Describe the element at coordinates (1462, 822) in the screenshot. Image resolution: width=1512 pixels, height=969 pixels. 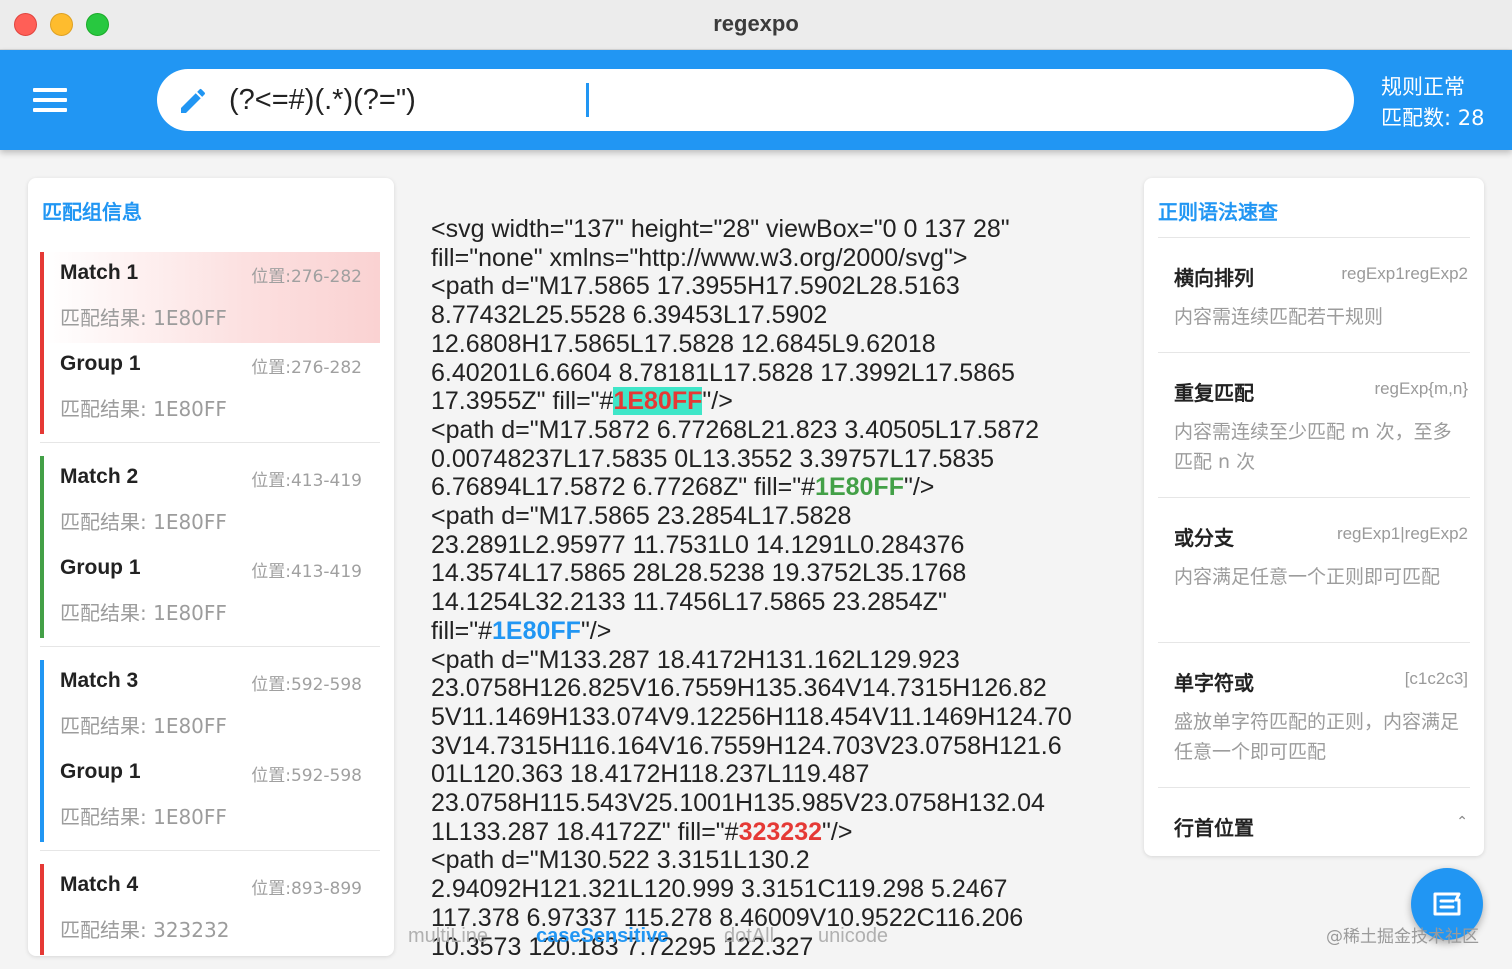
I see `chevron-up-icon: ⌃` at that location.